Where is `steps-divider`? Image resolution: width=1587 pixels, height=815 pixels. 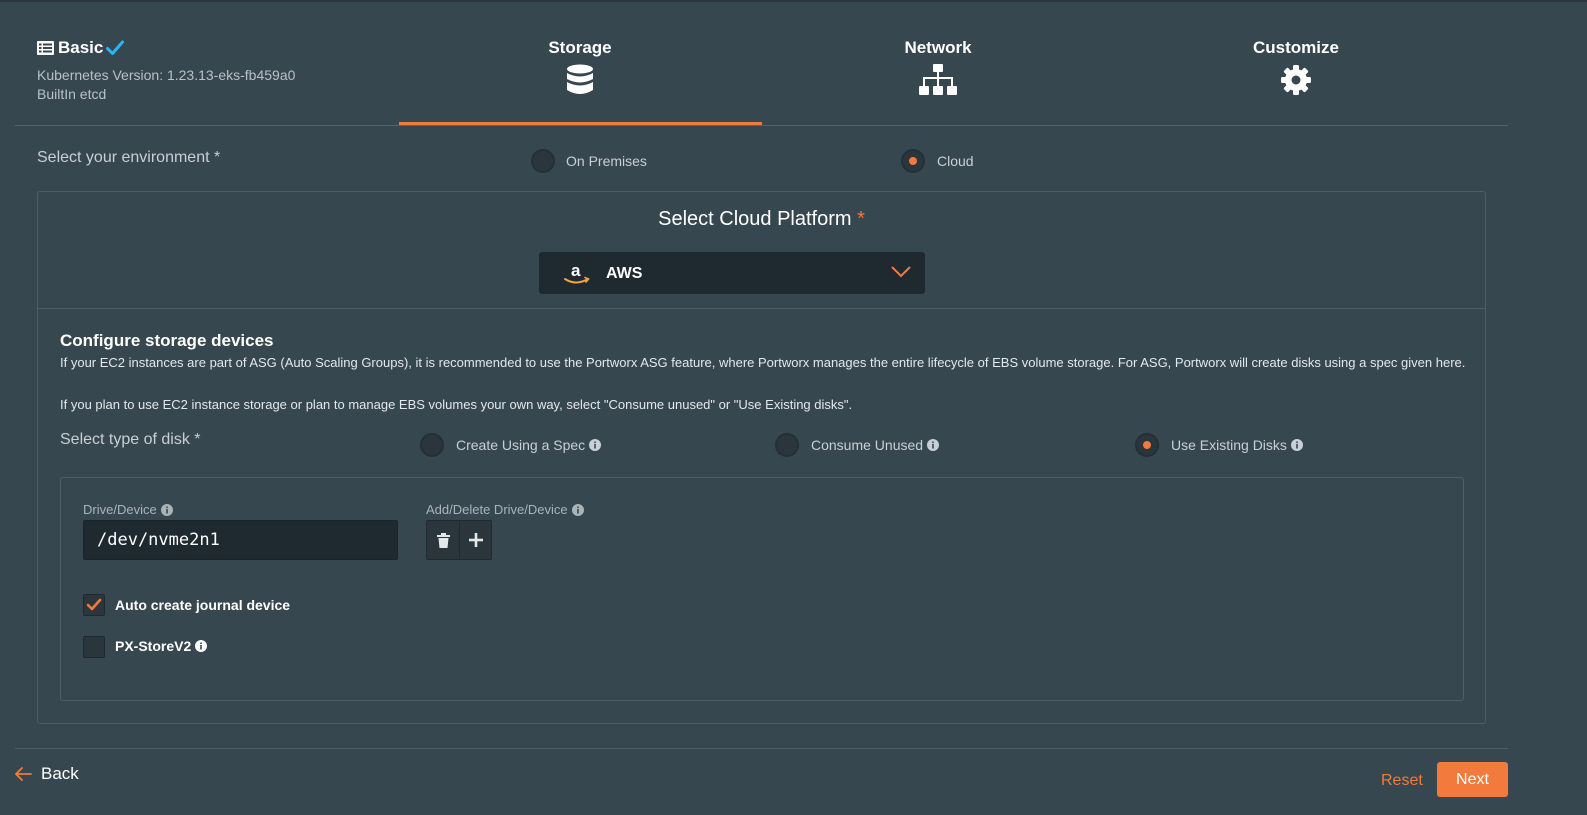 steps-divider is located at coordinates (761, 125).